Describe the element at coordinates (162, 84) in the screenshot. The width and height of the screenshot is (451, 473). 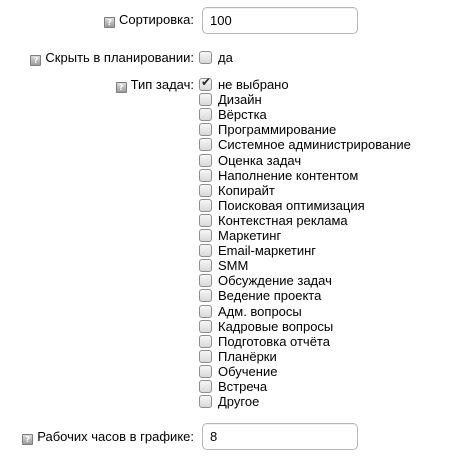
I see `task-type-label: Тип задач:` at that location.